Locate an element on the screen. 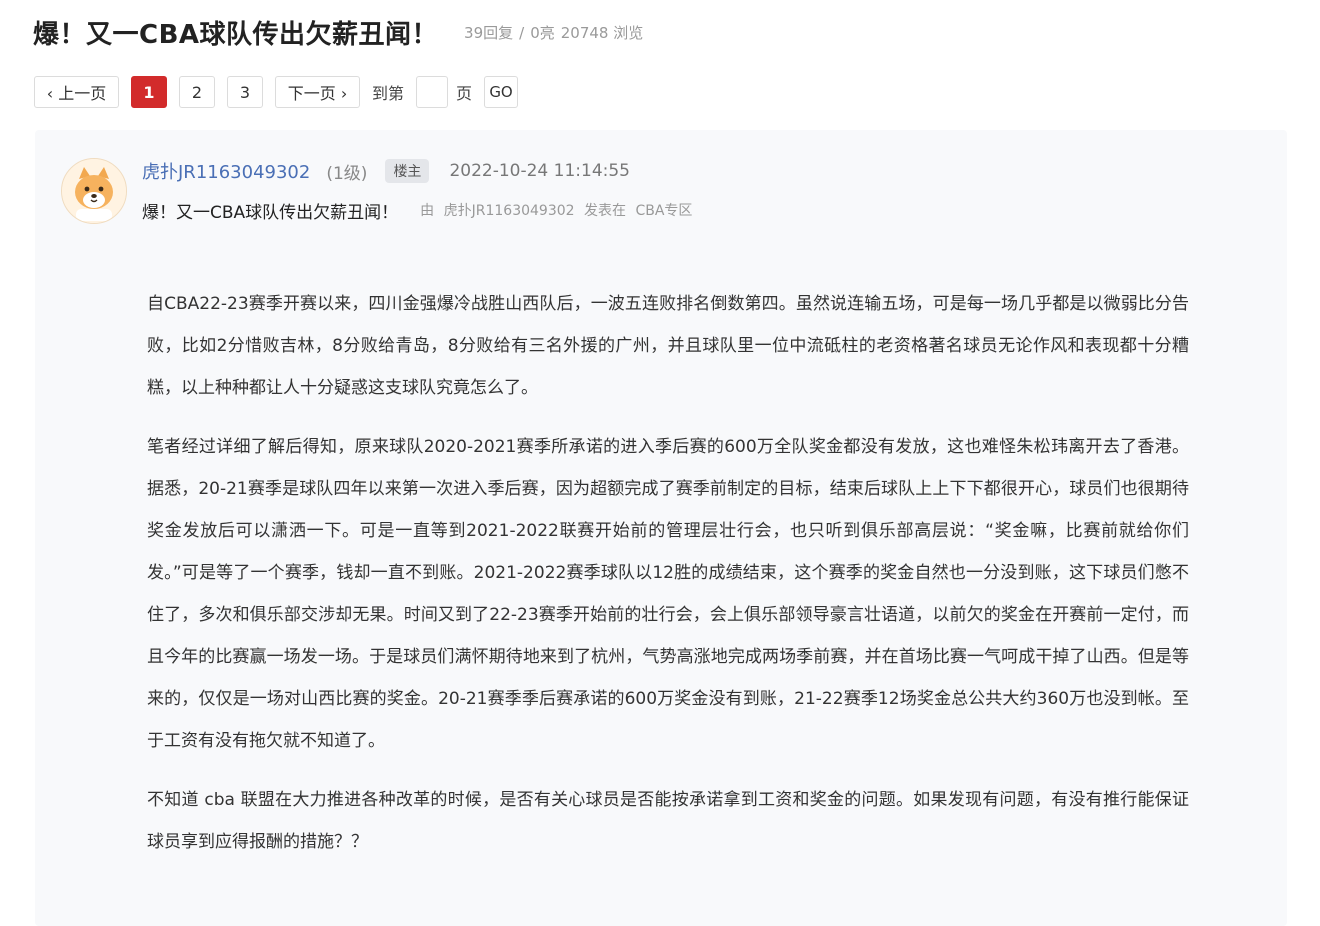 This screenshot has width=1320, height=926. post-title: 爆！又一CBA球队传出欠薪丑闻！ is located at coordinates (270, 212).